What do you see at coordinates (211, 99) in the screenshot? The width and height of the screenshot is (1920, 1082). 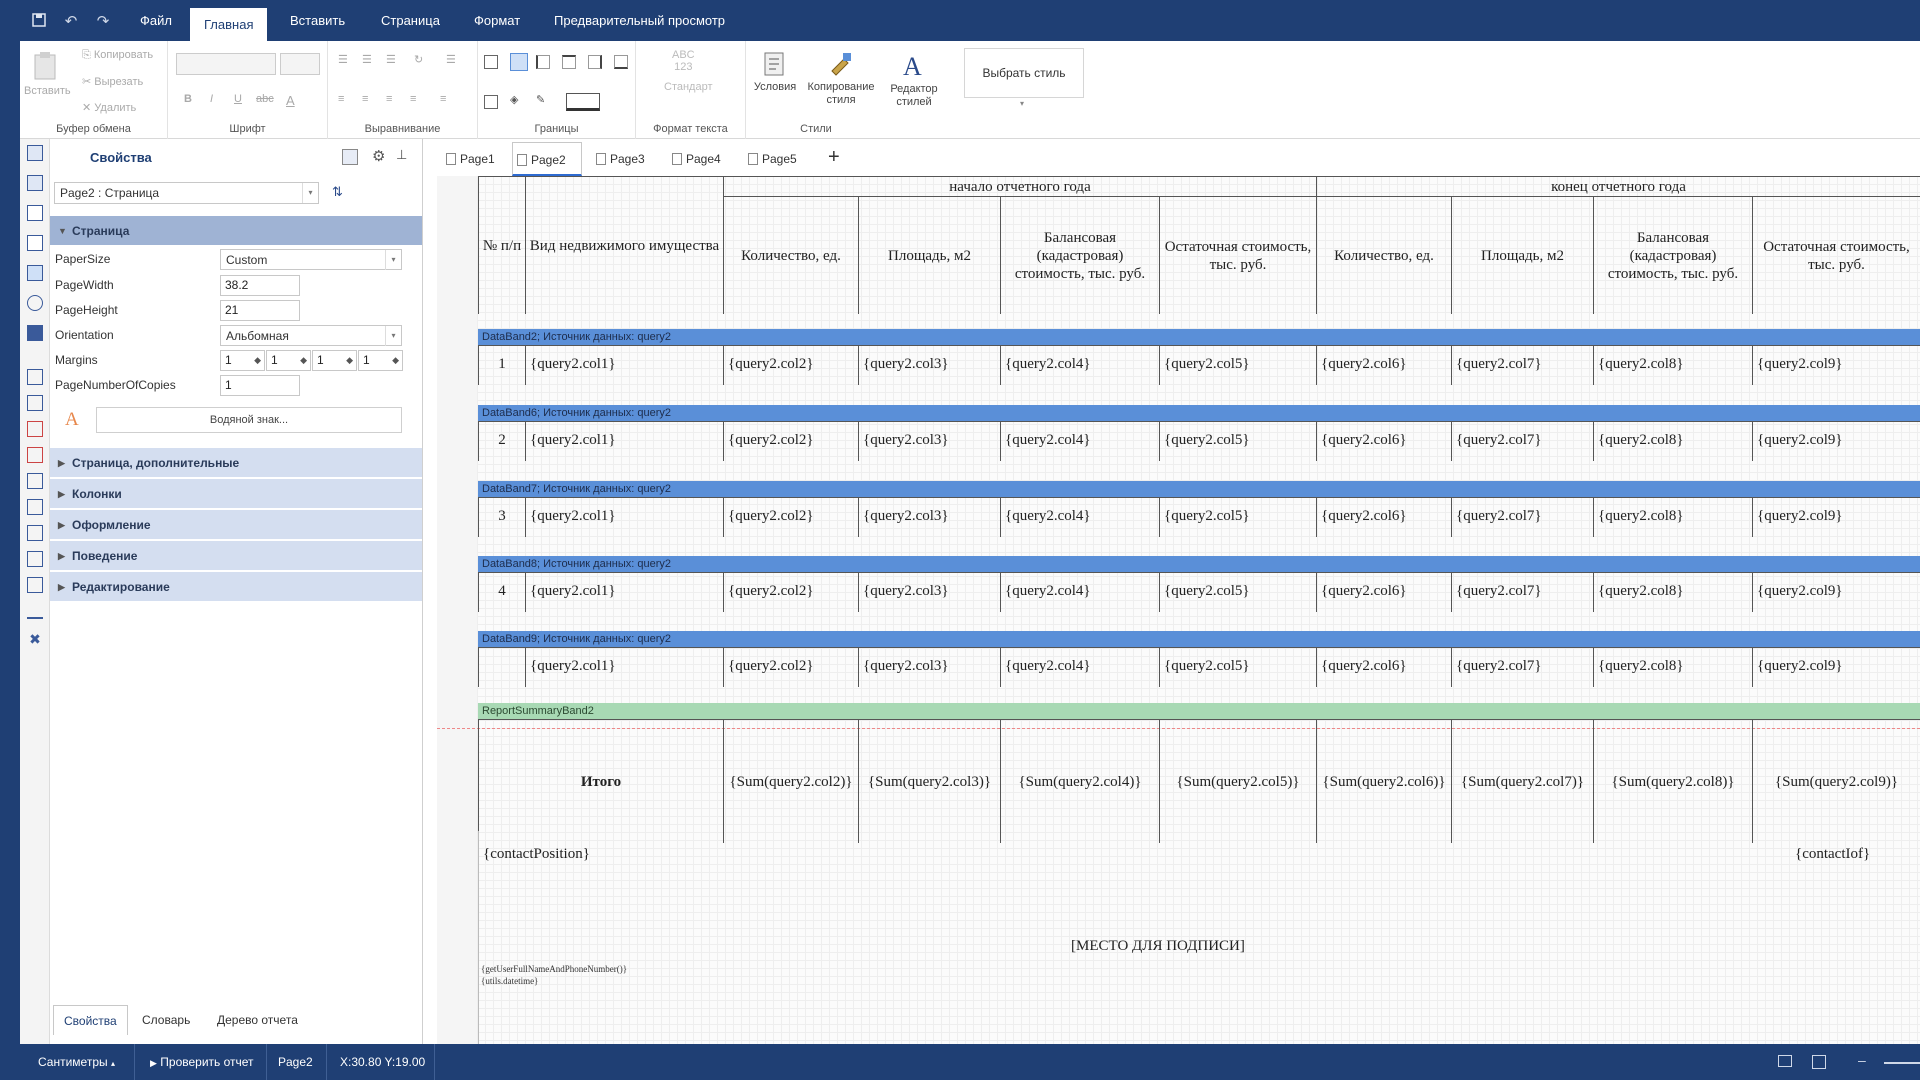 I see `italic-icon: I` at bounding box center [211, 99].